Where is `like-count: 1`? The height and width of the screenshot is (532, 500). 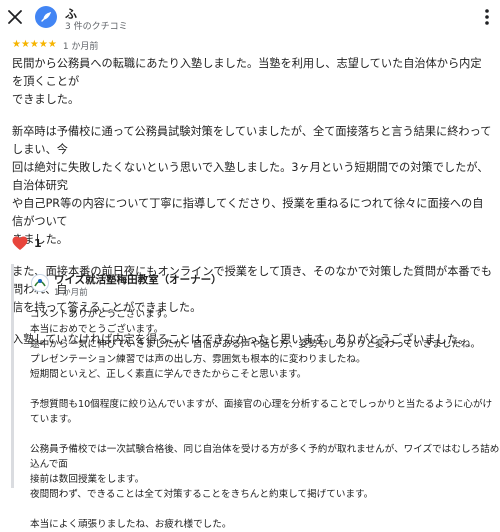
like-count: 1 is located at coordinates (38, 243).